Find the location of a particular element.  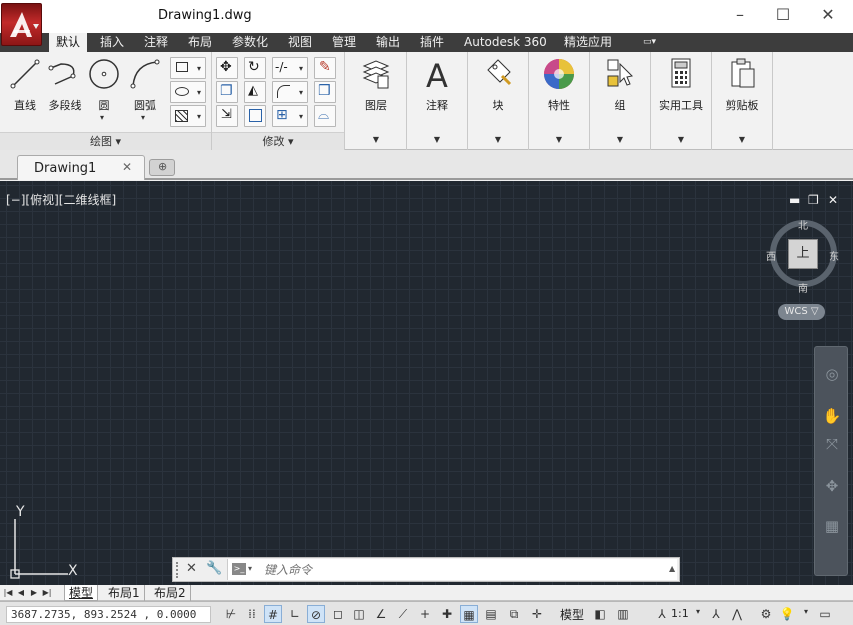

steering-wheel-icon: ◎ is located at coordinates (832, 374).